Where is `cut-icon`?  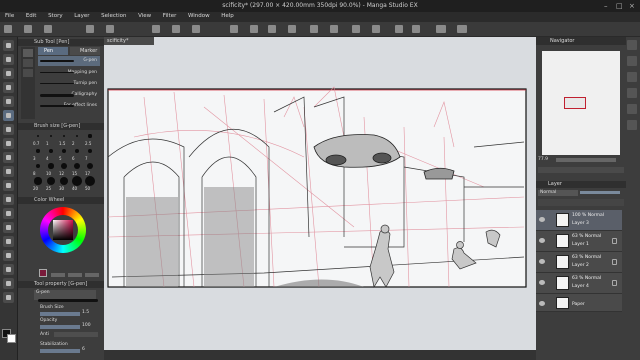 cut-icon is located at coordinates (90, 29).